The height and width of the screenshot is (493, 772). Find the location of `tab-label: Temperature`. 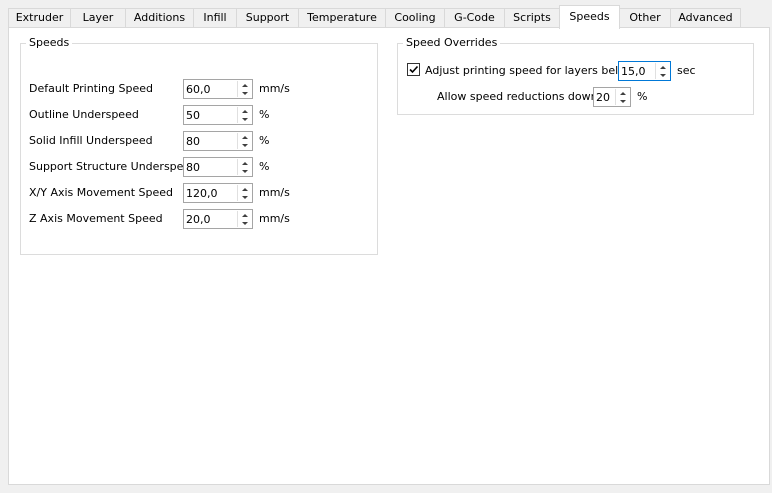

tab-label: Temperature is located at coordinates (342, 17).